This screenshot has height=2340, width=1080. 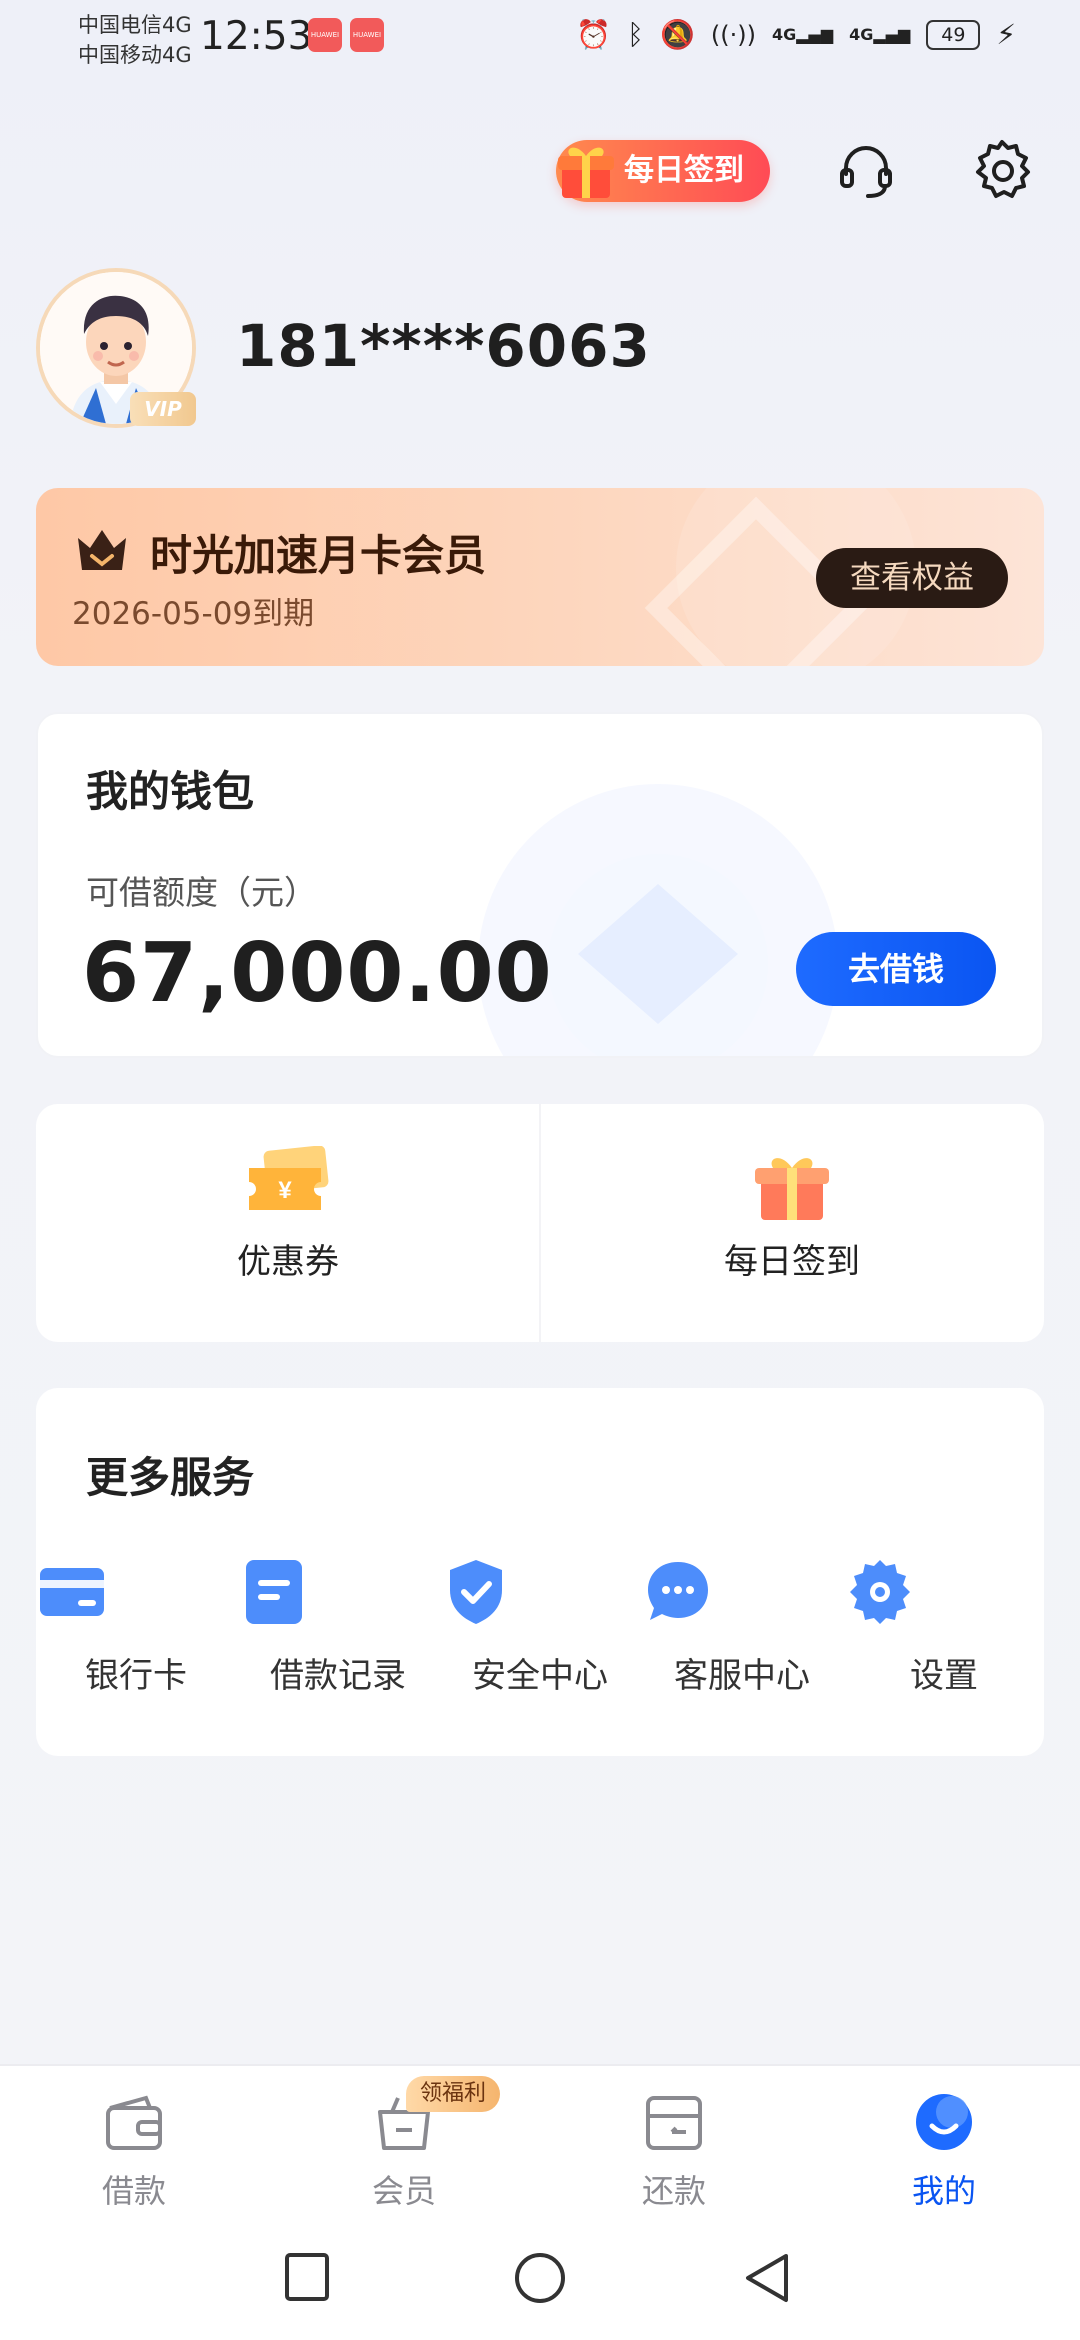 I want to click on service-security-center: 安全中心, so click(x=540, y=1626).